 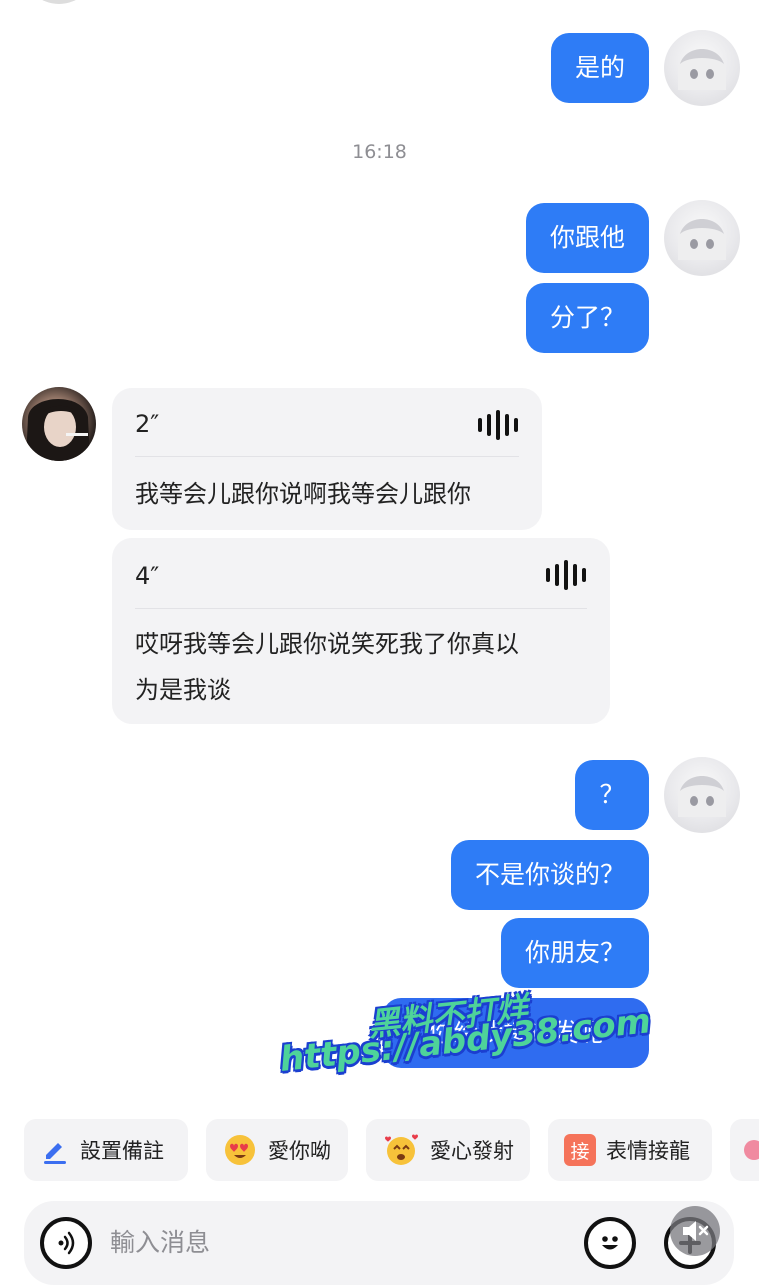 I want to click on speaker-muted-icon, so click(x=696, y=1231).